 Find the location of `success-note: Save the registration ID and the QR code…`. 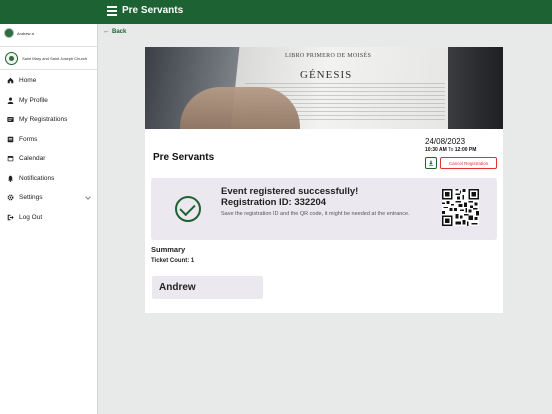

success-note: Save the registration ID and the QR code… is located at coordinates (315, 214).